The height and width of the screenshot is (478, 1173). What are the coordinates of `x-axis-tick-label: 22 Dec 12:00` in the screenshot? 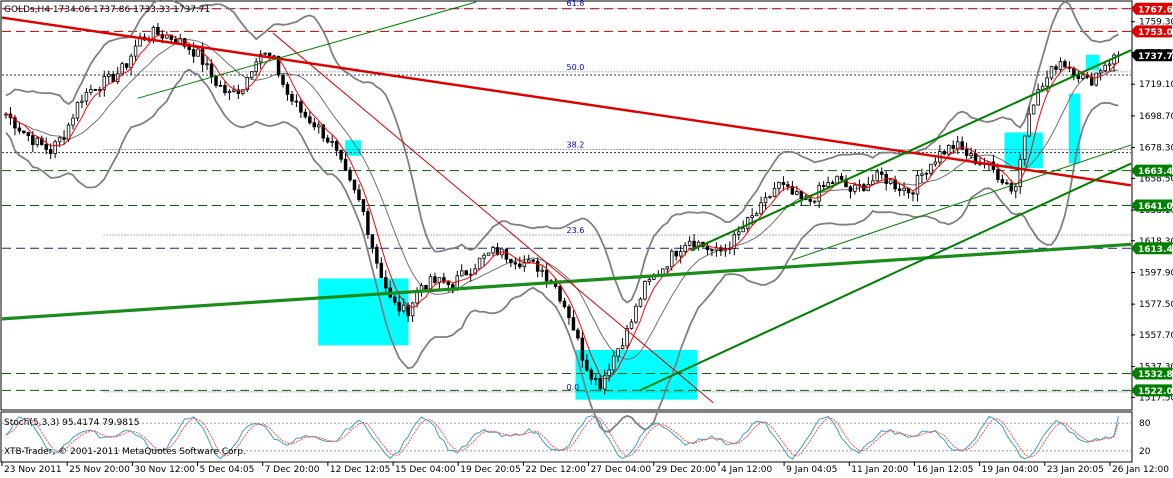 It's located at (555, 469).